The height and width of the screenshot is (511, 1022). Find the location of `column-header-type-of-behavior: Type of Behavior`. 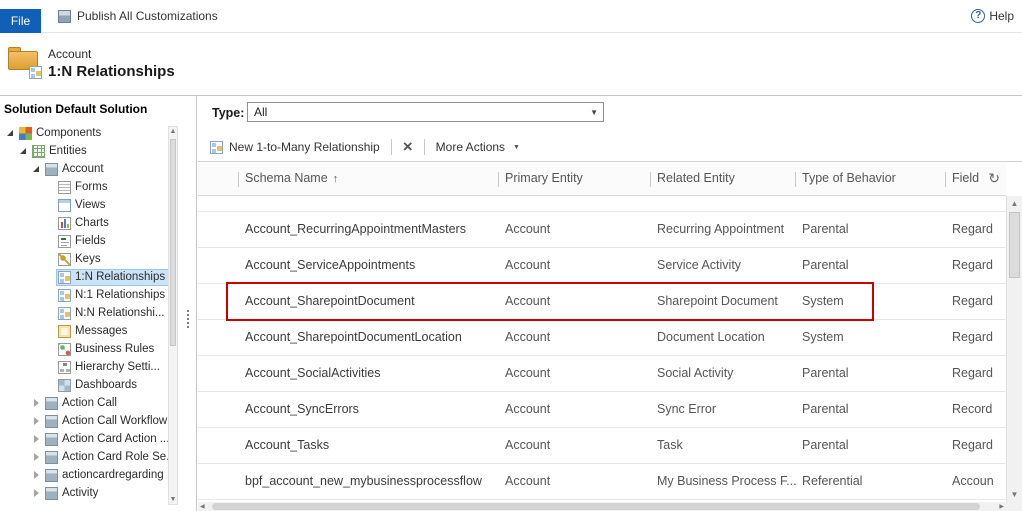

column-header-type-of-behavior: Type of Behavior is located at coordinates (849, 178).